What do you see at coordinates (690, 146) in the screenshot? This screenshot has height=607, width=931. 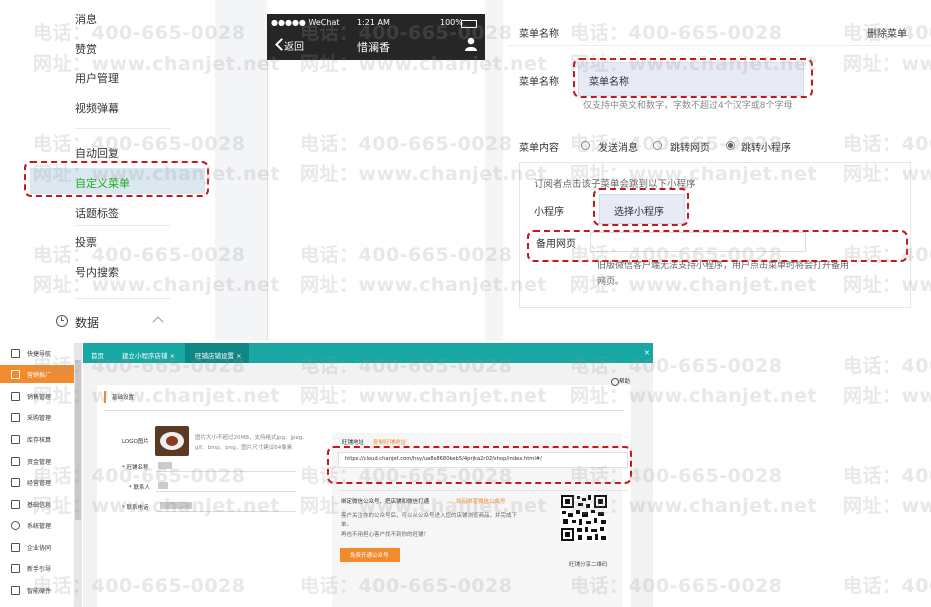 I see `radio-jump-webpage-label: 跳转网页` at bounding box center [690, 146].